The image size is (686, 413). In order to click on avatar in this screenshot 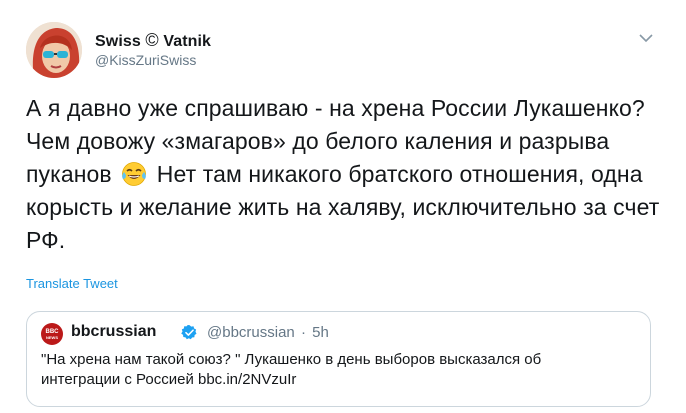, I will do `click(54, 50)`.